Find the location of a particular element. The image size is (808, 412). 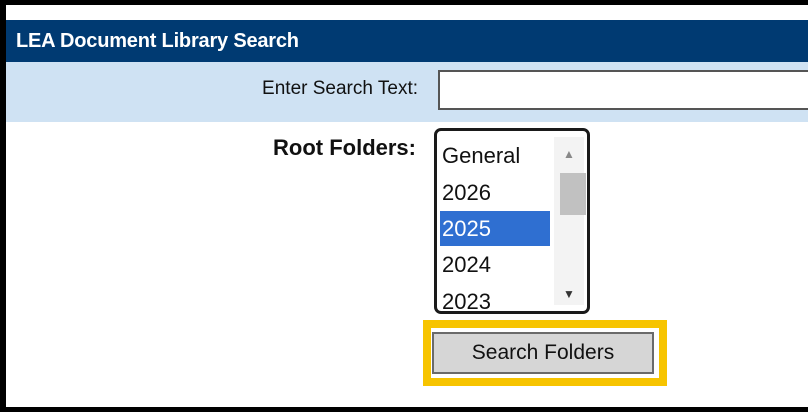

scroll-up-icon: ▲ is located at coordinates (569, 154).